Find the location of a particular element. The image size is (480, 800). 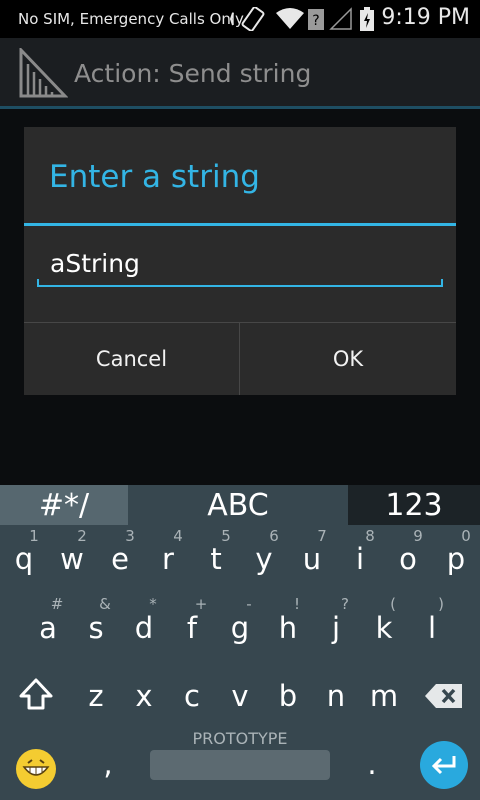

key-f: f is located at coordinates (192, 628).